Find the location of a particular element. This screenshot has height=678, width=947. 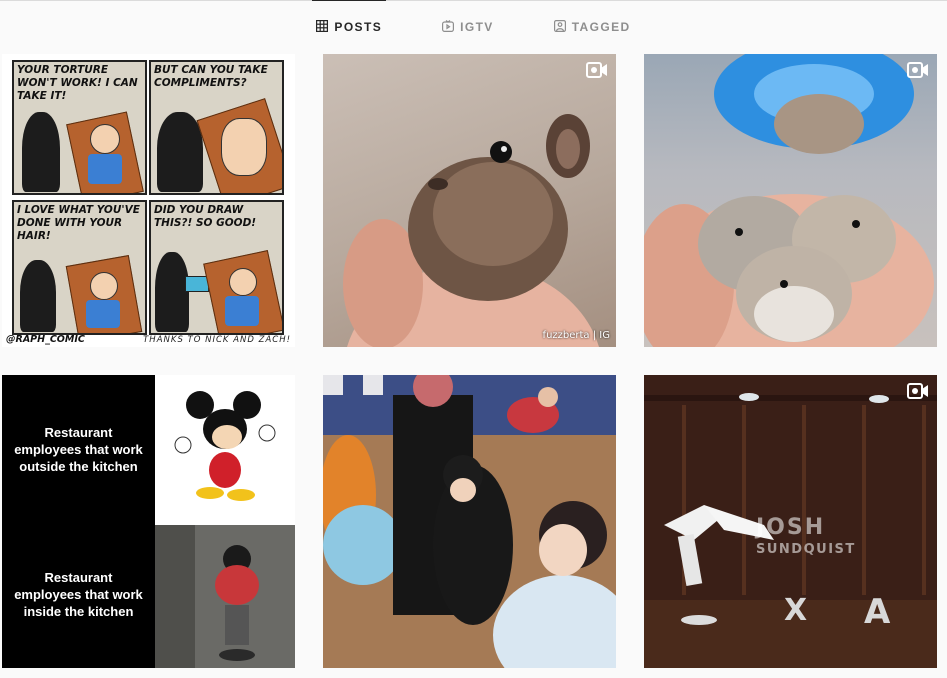

watermark-line-2: SUNDQUIST is located at coordinates (806, 549).